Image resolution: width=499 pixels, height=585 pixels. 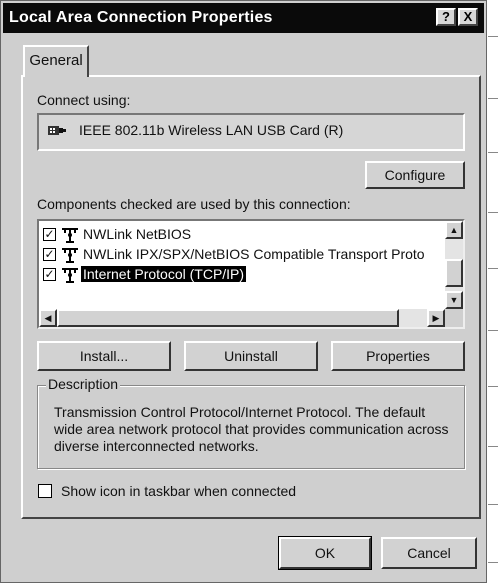 I want to click on list-item: ✓ Internet Protocol (TCP/IP), so click(x=243, y=275).